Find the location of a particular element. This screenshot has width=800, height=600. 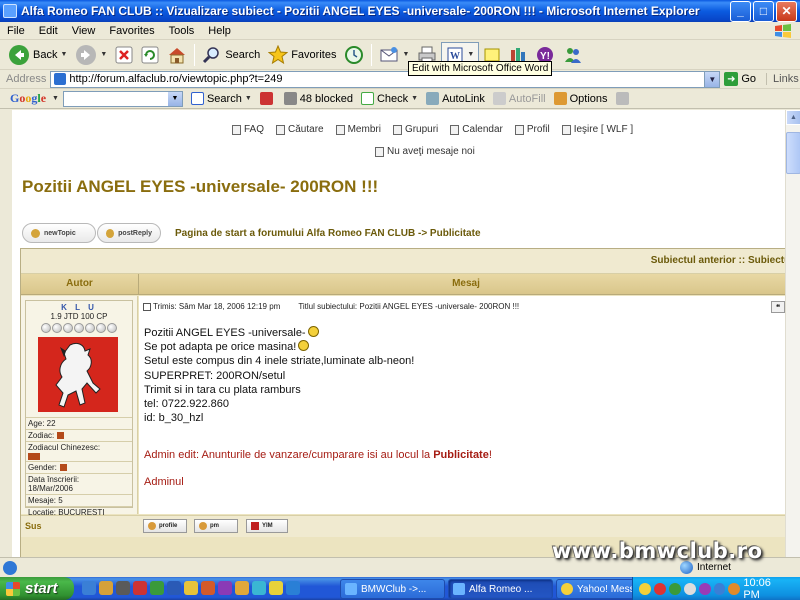

autofill-button: AutoFill is located at coordinates (519, 98).